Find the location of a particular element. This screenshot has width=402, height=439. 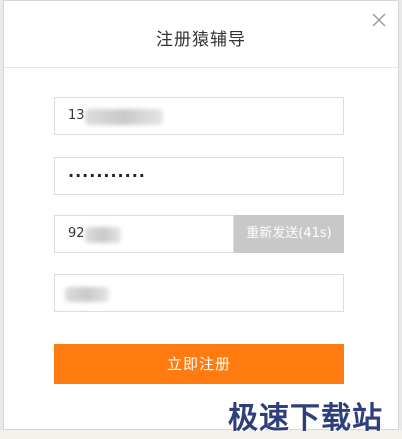

code-value: 92 is located at coordinates (76, 233).